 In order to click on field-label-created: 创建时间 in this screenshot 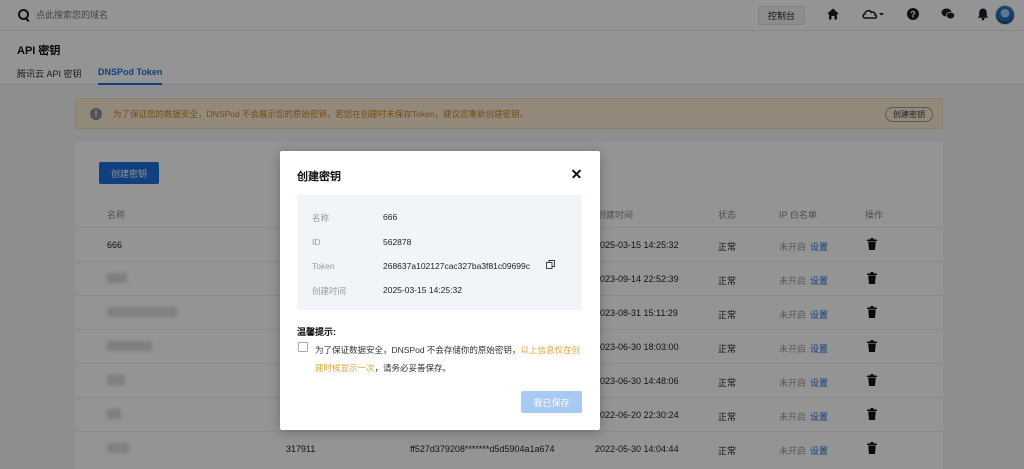, I will do `click(329, 291)`.